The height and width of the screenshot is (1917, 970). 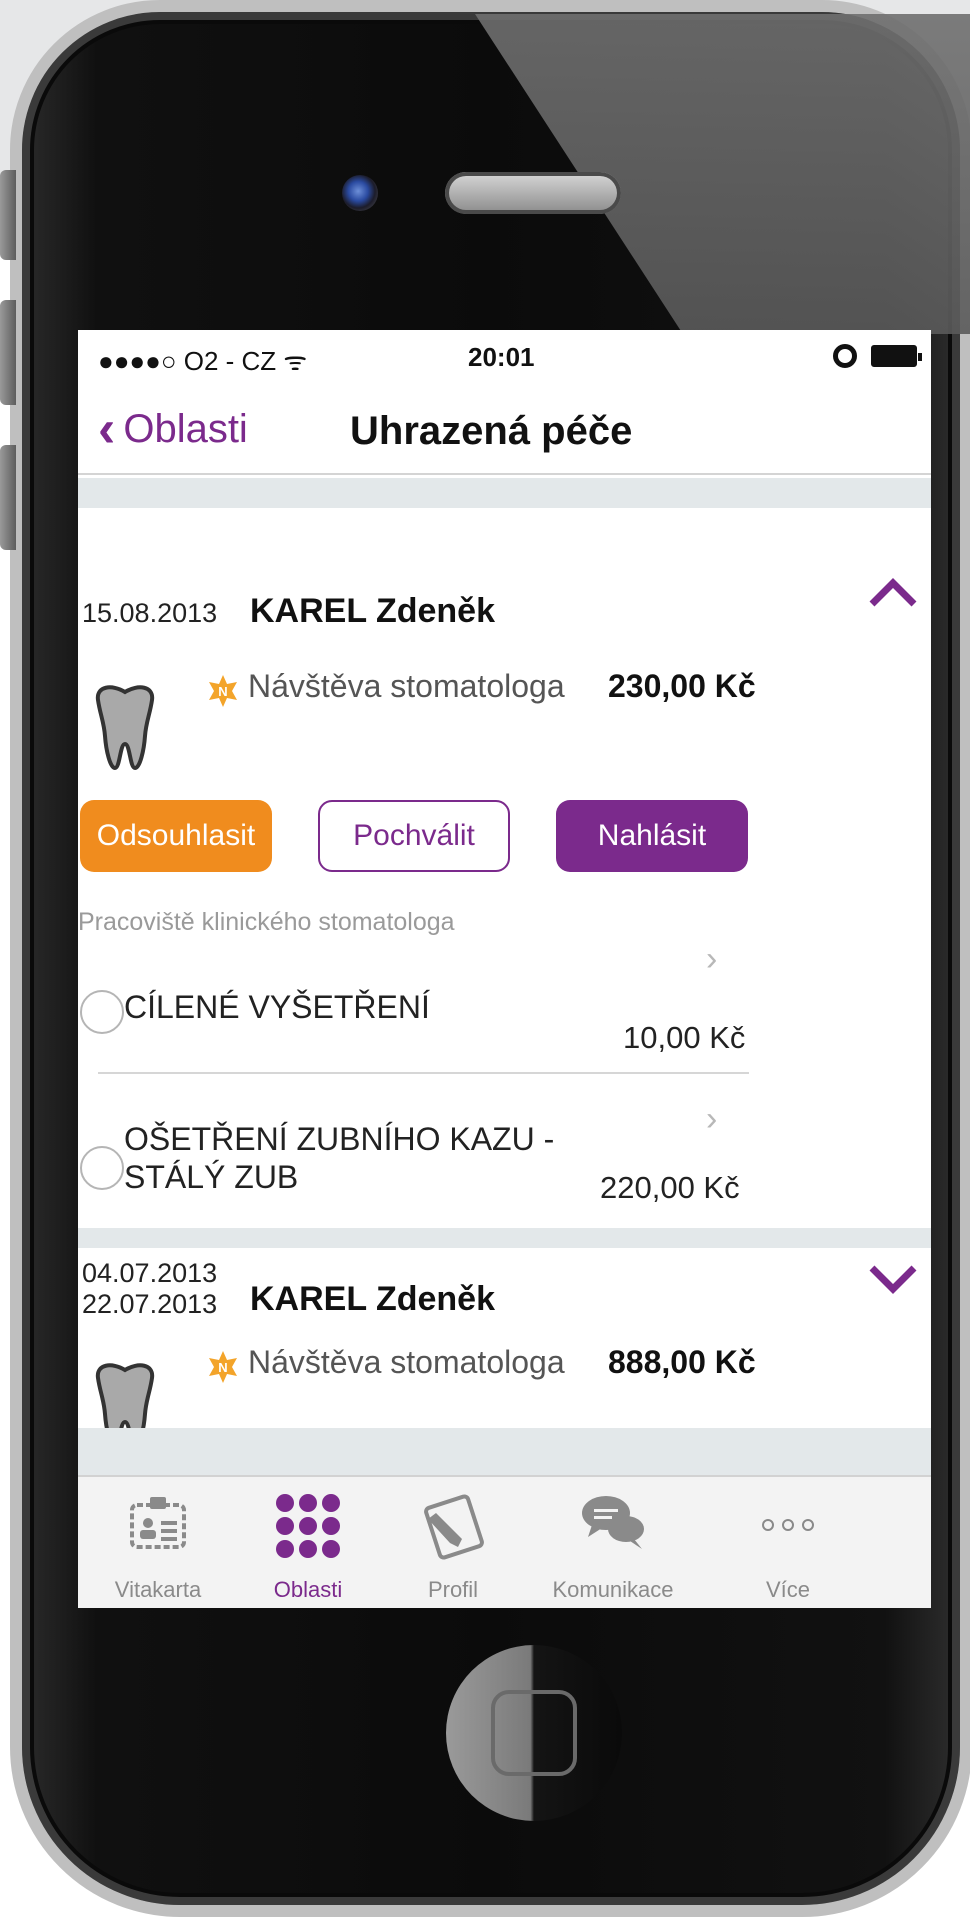 I want to click on tab-label: Komunikace, so click(x=613, y=1589).